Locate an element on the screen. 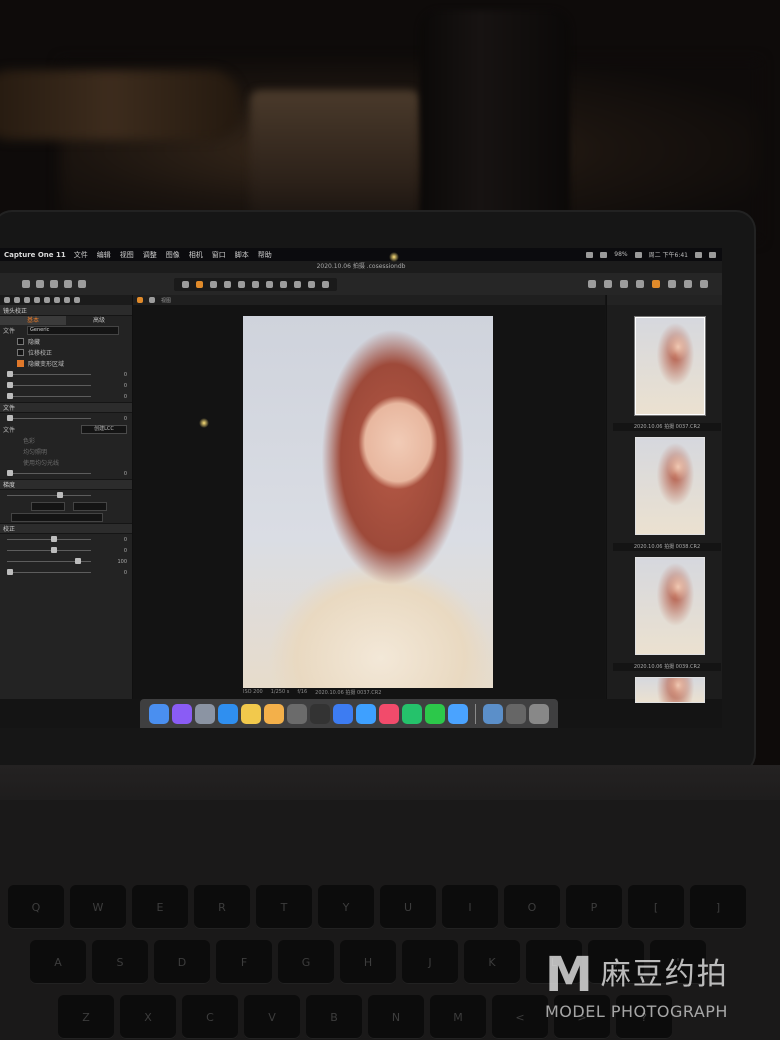 Image resolution: width=780 pixels, height=1040 pixels. trash-icon is located at coordinates (539, 713).